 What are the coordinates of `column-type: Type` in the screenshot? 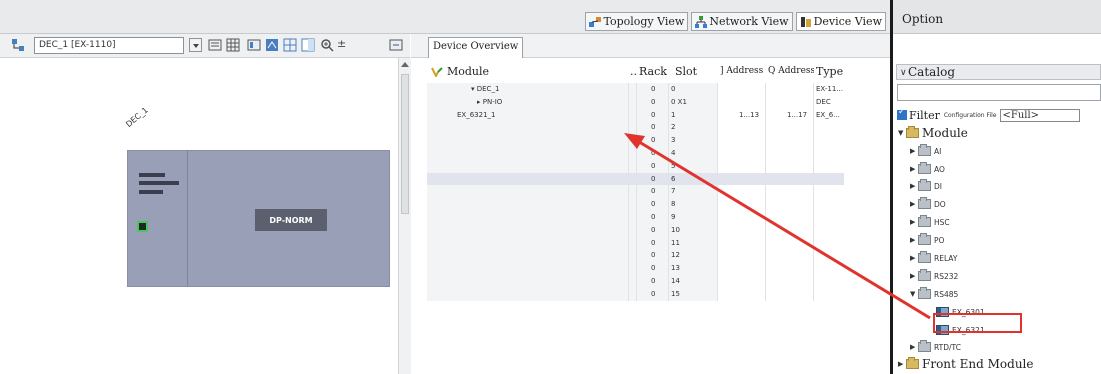 It's located at (836, 71).